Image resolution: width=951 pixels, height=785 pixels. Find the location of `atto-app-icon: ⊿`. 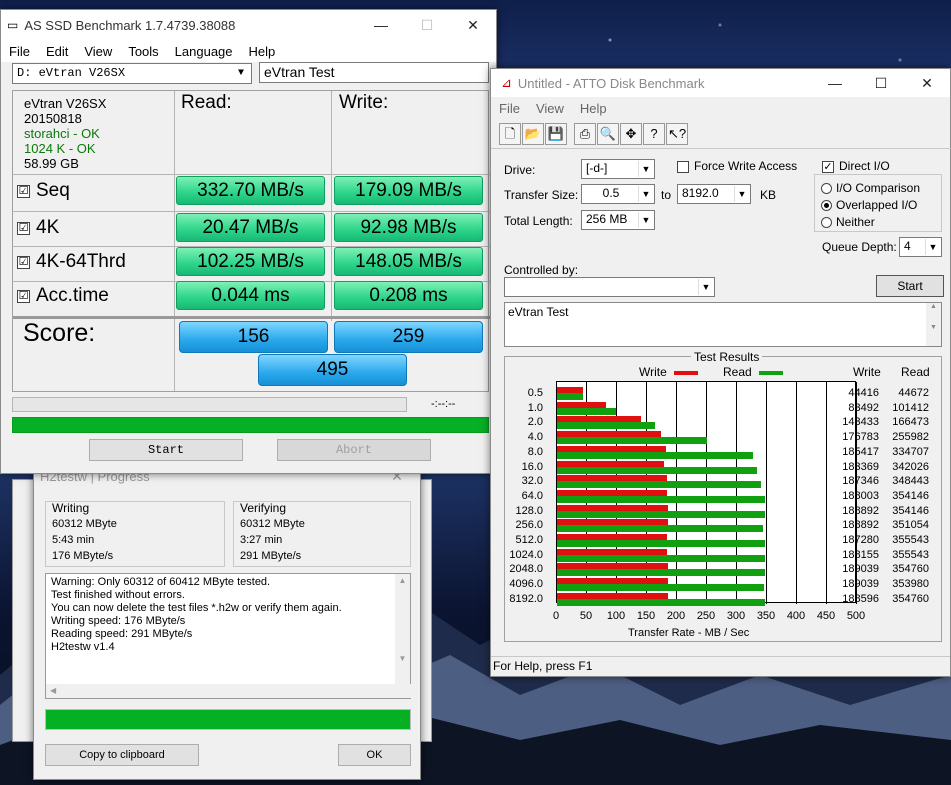

atto-app-icon: ⊿ is located at coordinates (506, 82).